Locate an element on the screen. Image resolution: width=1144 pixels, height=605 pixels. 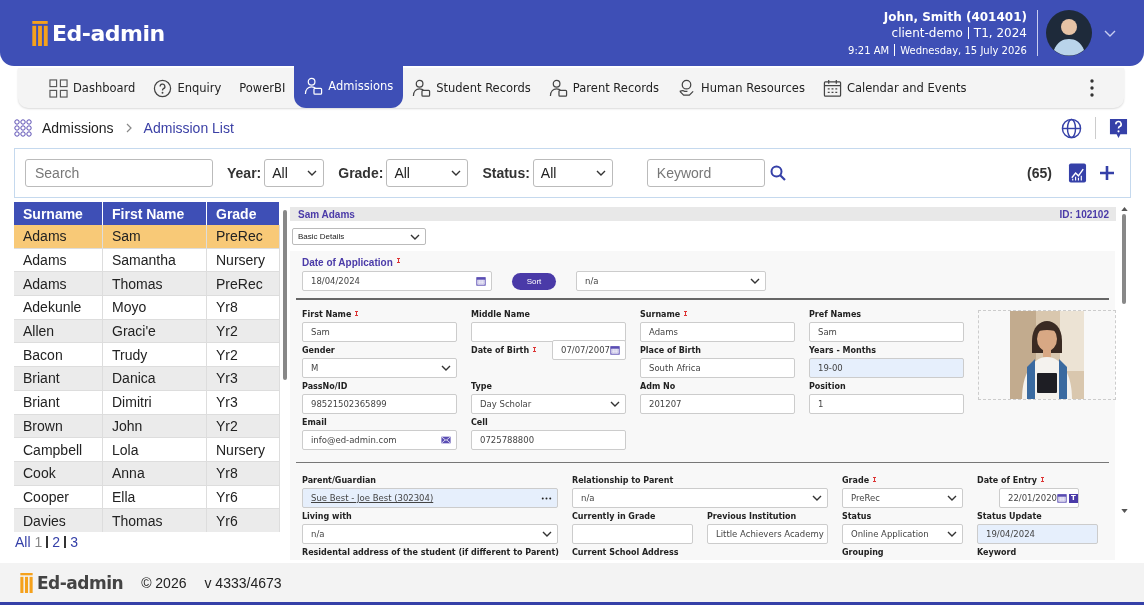
page-link: All is located at coordinates (23, 542).